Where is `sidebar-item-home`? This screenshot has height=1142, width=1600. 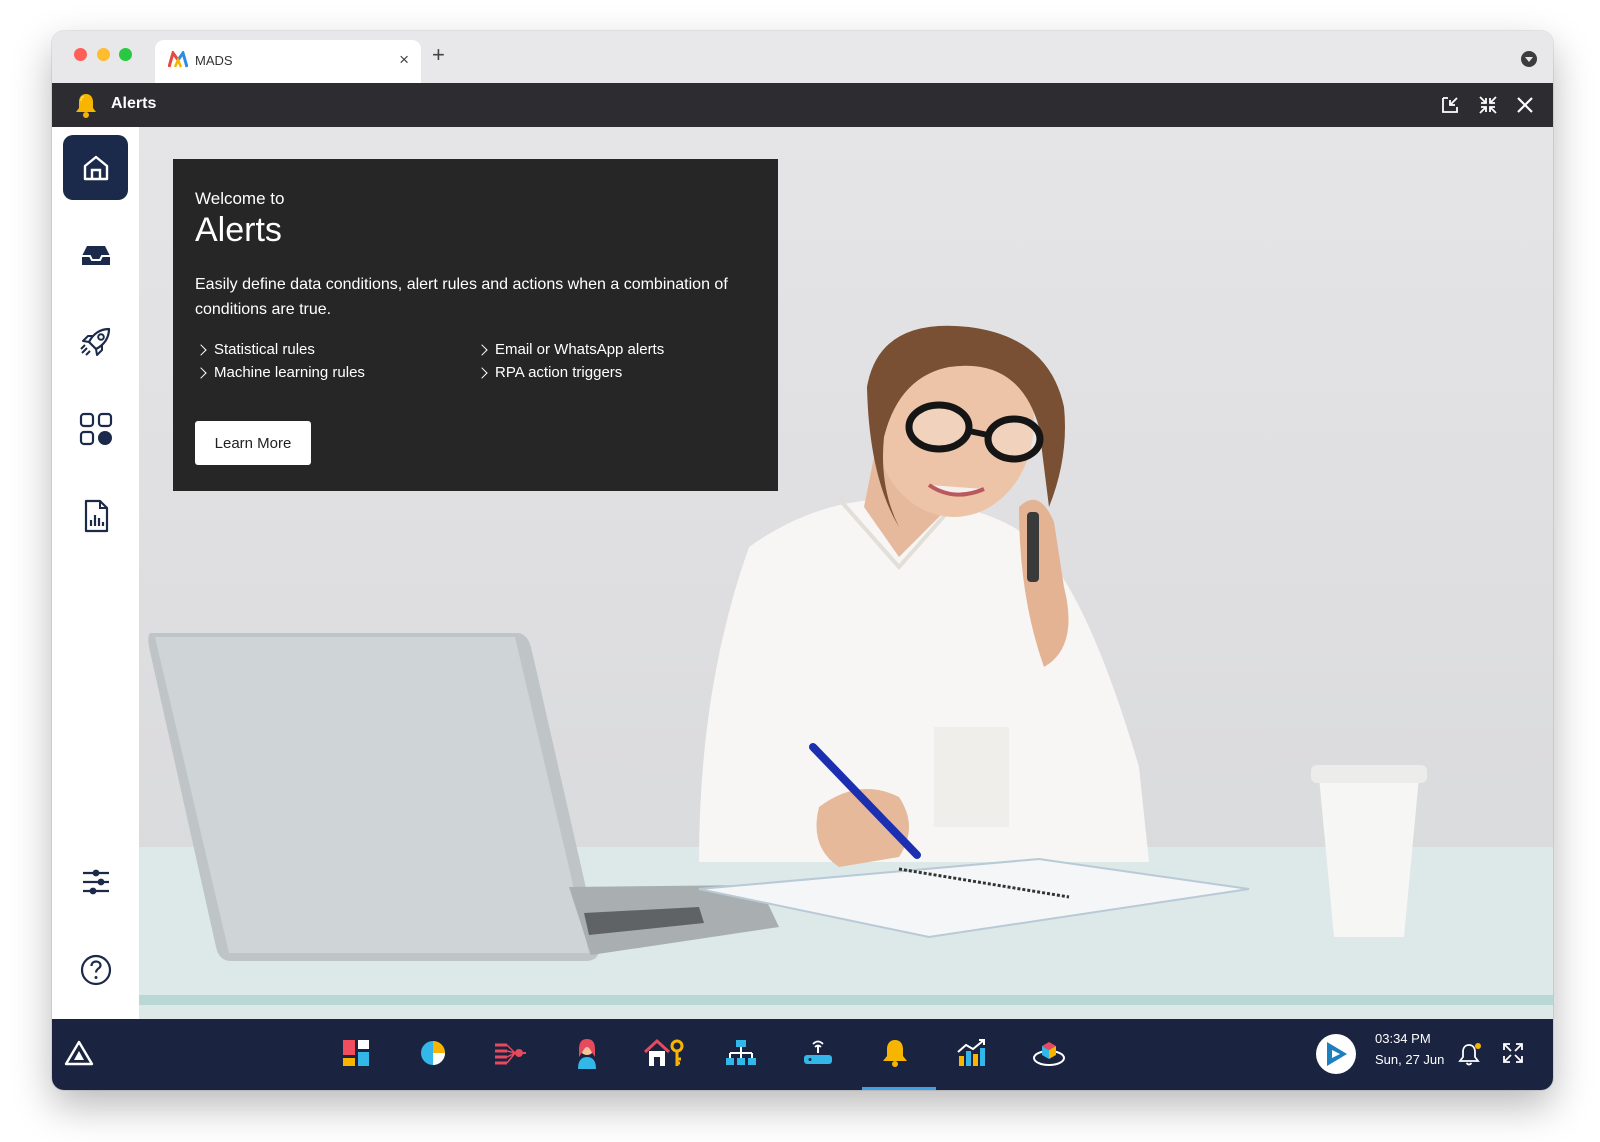 sidebar-item-home is located at coordinates (95, 167).